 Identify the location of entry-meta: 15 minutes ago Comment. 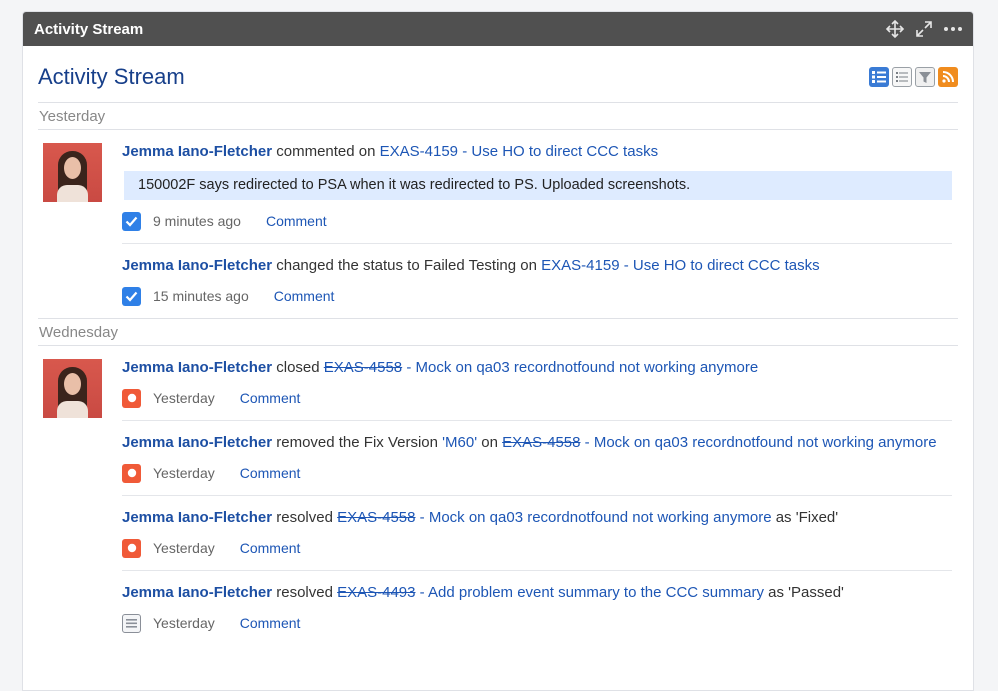
(537, 296).